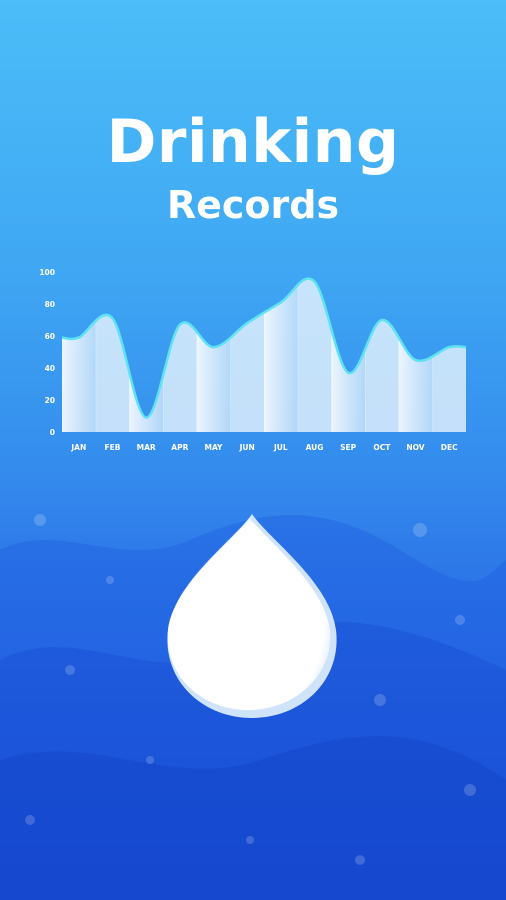 The height and width of the screenshot is (900, 506). What do you see at coordinates (113, 447) in the screenshot?
I see `x-tick-label: FEB` at bounding box center [113, 447].